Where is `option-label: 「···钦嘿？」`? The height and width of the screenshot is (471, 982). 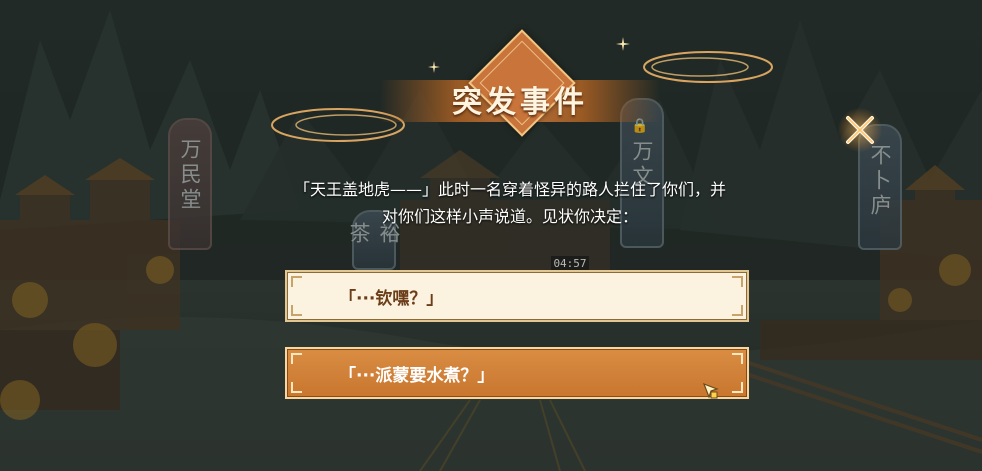 option-label: 「···钦嘿？」 is located at coordinates (391, 298).